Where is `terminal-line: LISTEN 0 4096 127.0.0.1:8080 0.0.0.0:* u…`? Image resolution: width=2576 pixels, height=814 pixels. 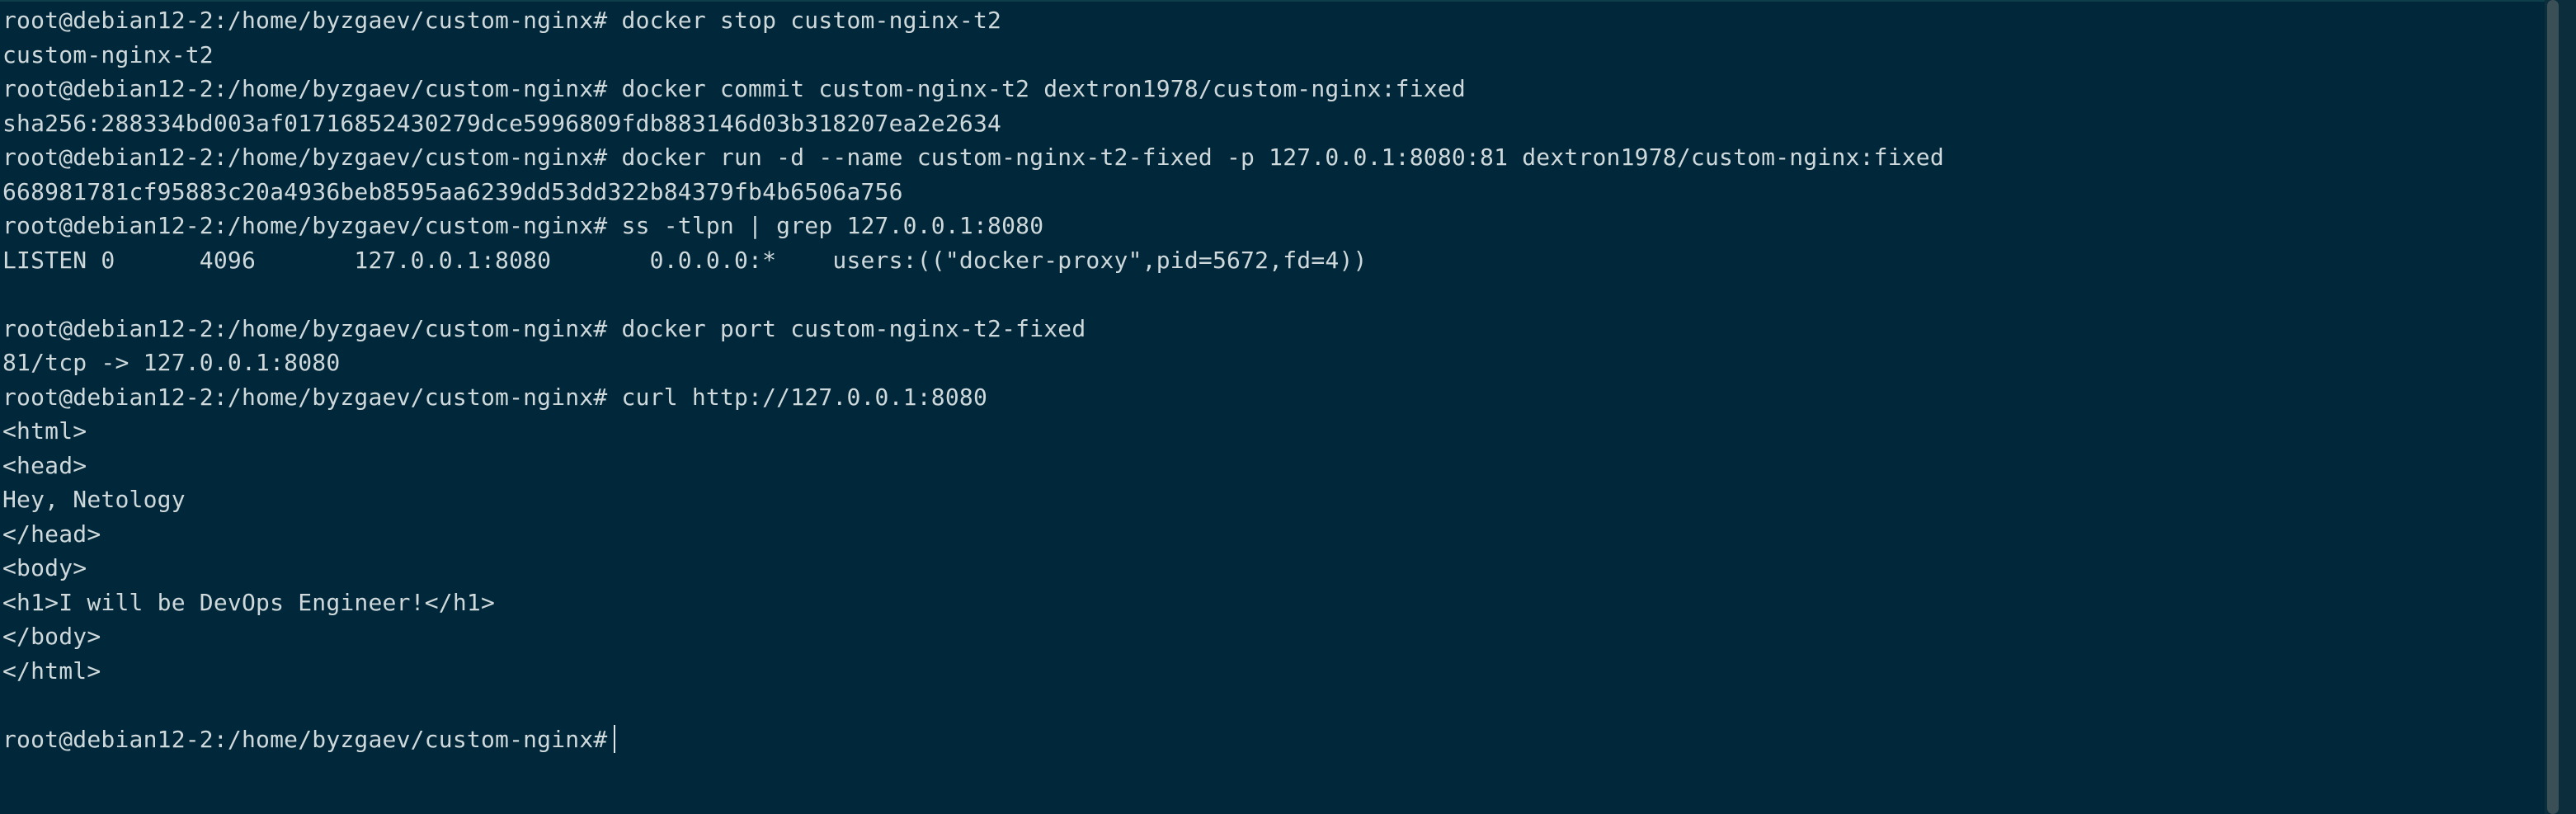 terminal-line: LISTEN 0 4096 127.0.0.1:8080 0.0.0.0:* u… is located at coordinates (685, 260).